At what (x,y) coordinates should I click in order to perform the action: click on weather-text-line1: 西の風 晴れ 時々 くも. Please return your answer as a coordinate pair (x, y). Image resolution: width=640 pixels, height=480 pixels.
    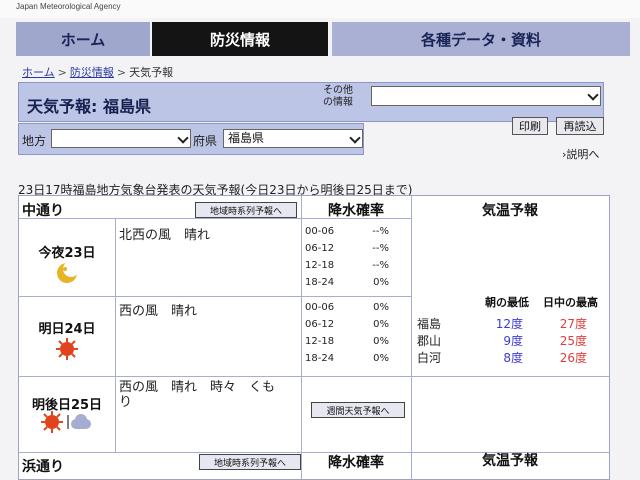
    Looking at the image, I should click on (197, 387).